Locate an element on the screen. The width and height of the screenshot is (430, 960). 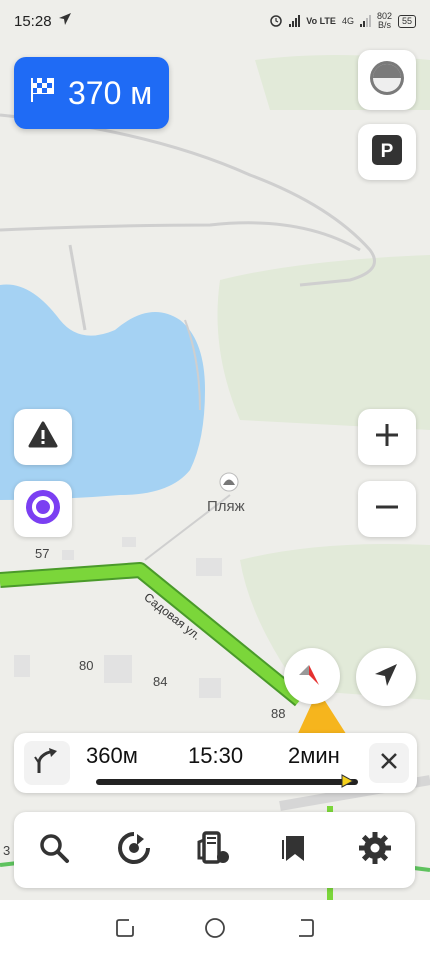
route-progress-track is located at coordinates (227, 782).